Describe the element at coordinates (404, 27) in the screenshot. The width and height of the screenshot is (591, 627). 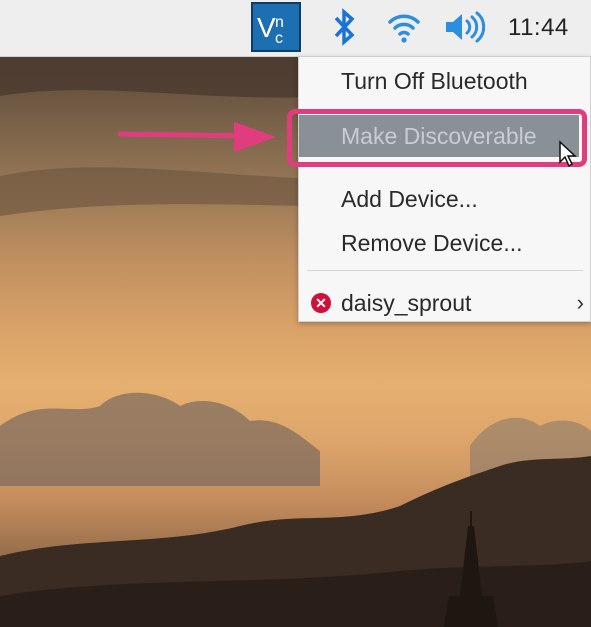
I see `wifi-icon` at that location.